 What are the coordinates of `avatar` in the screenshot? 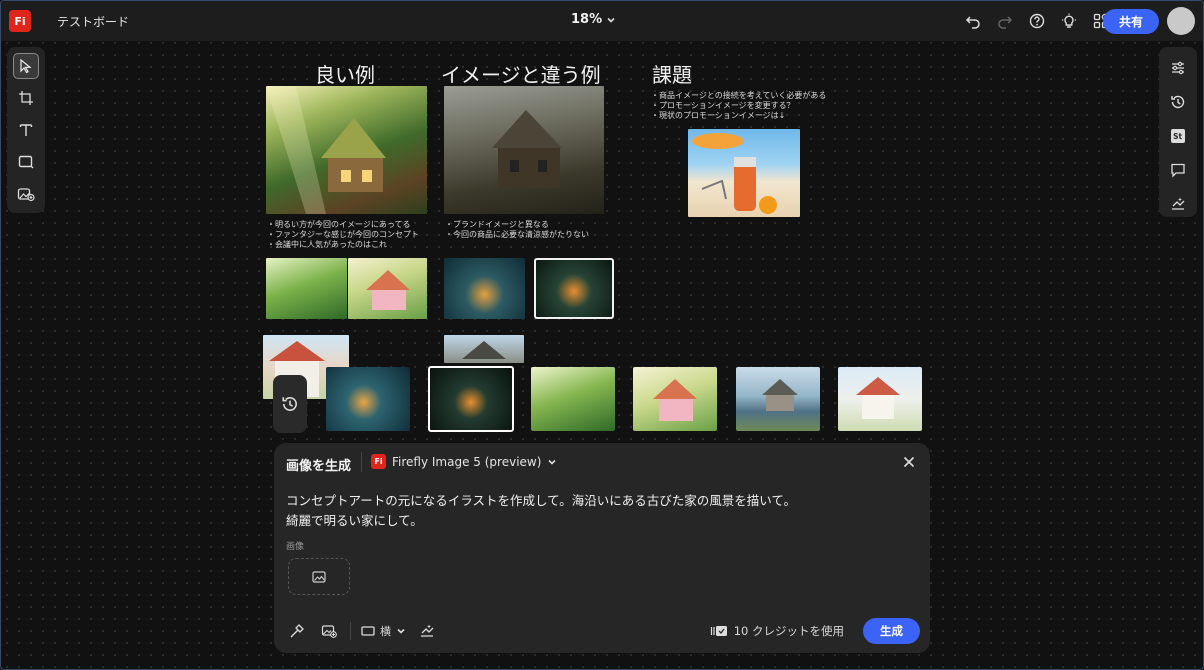 It's located at (1181, 21).